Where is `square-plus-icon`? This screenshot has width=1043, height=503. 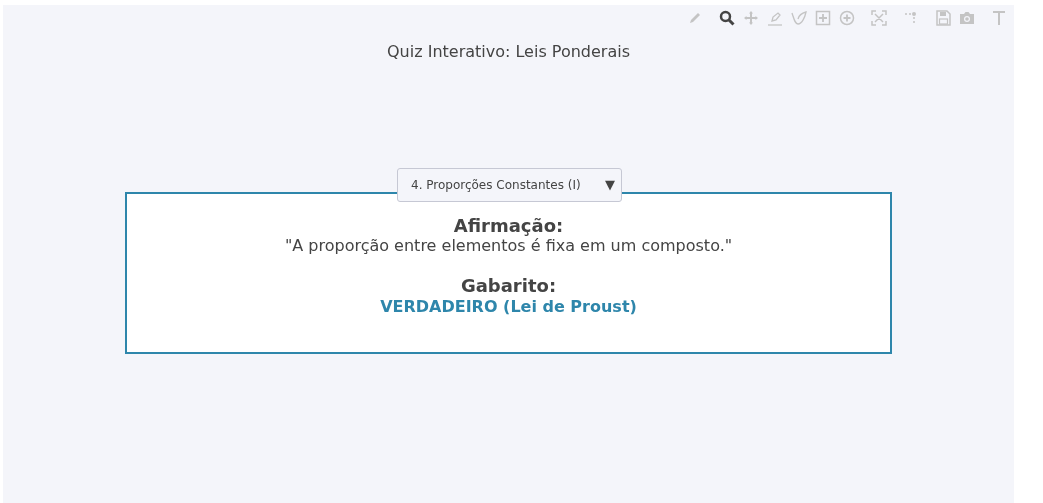
square-plus-icon is located at coordinates (823, 18).